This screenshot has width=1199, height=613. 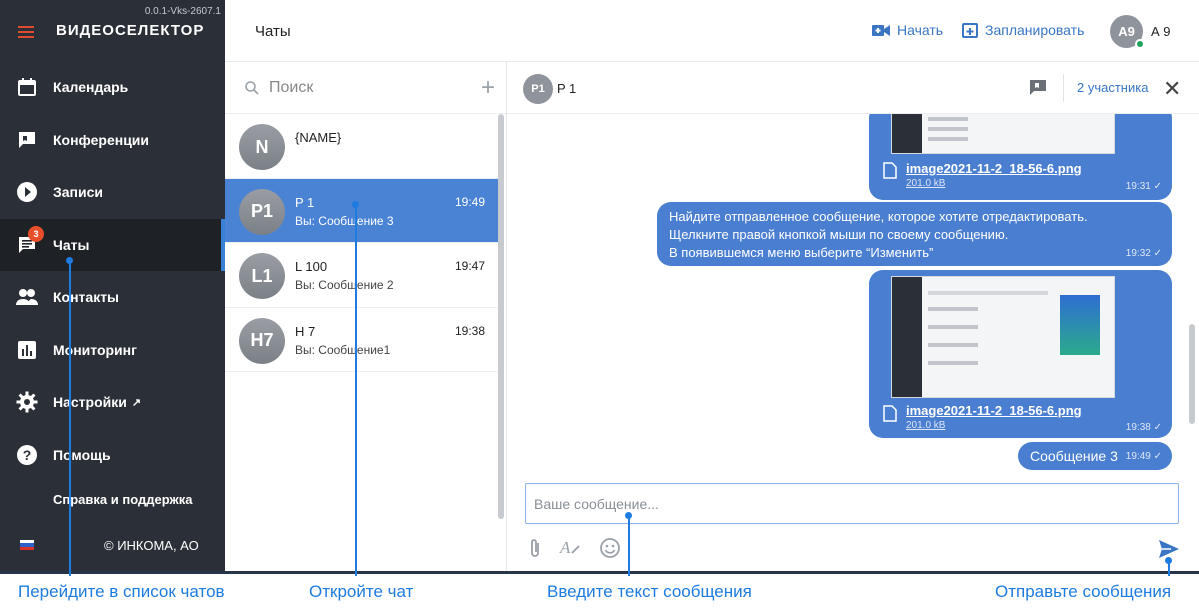 I want to click on annotation-open-chat: Откройте чат, so click(x=361, y=591).